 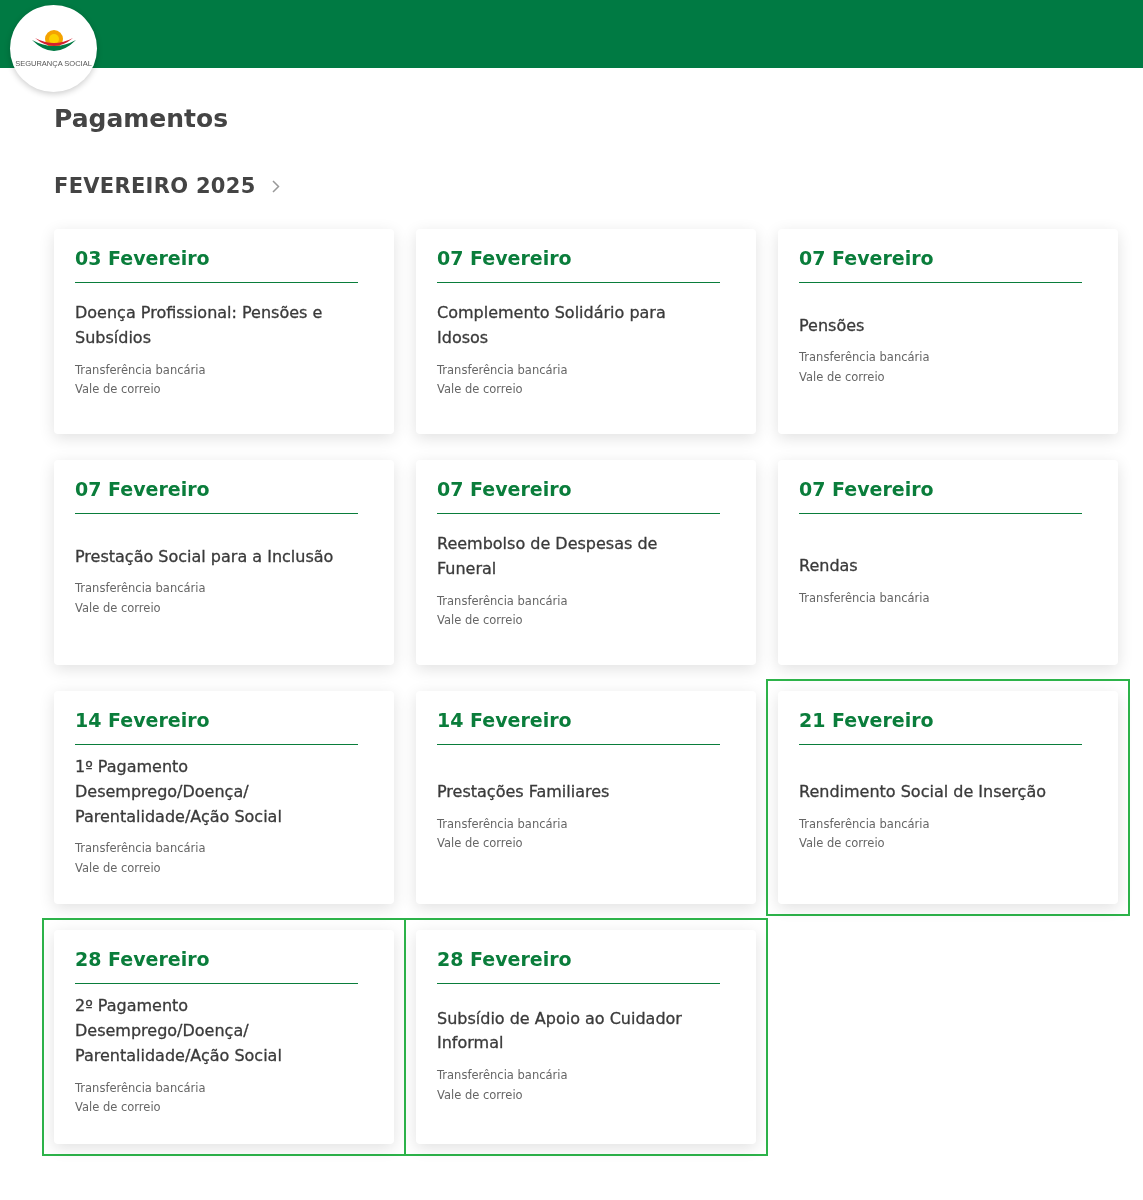 I want to click on payment-date: 21 Fevereiro, so click(x=940, y=727).